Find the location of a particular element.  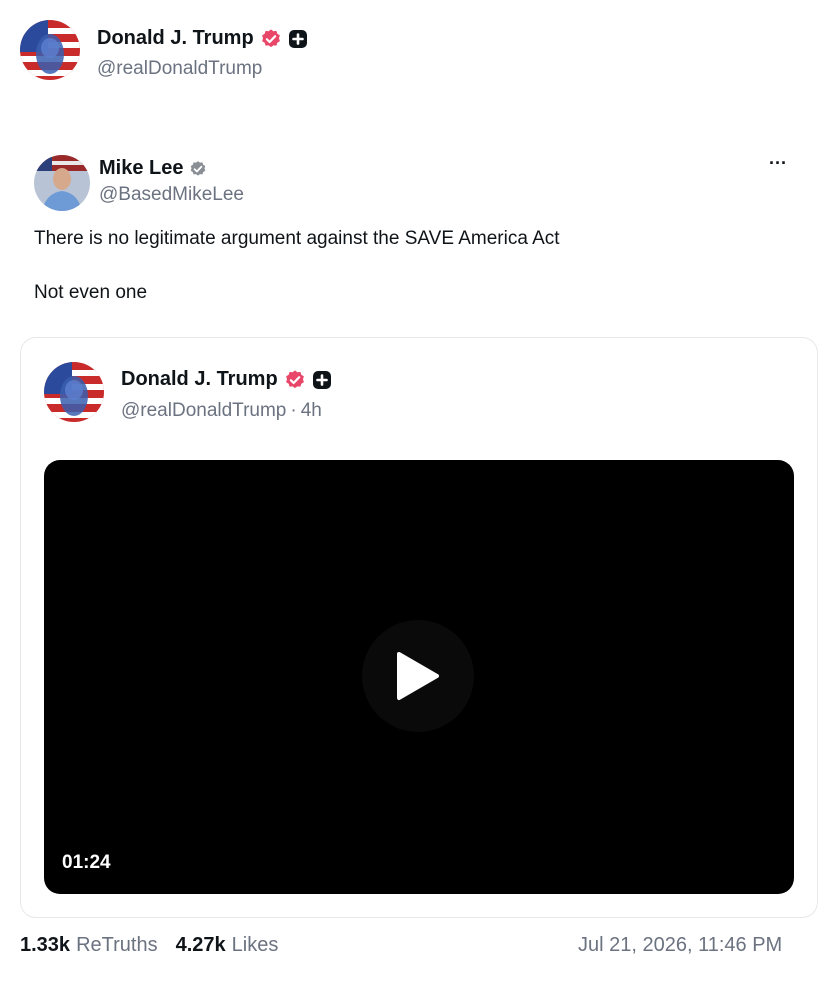

post-text-line: Not even one is located at coordinates (91, 292).